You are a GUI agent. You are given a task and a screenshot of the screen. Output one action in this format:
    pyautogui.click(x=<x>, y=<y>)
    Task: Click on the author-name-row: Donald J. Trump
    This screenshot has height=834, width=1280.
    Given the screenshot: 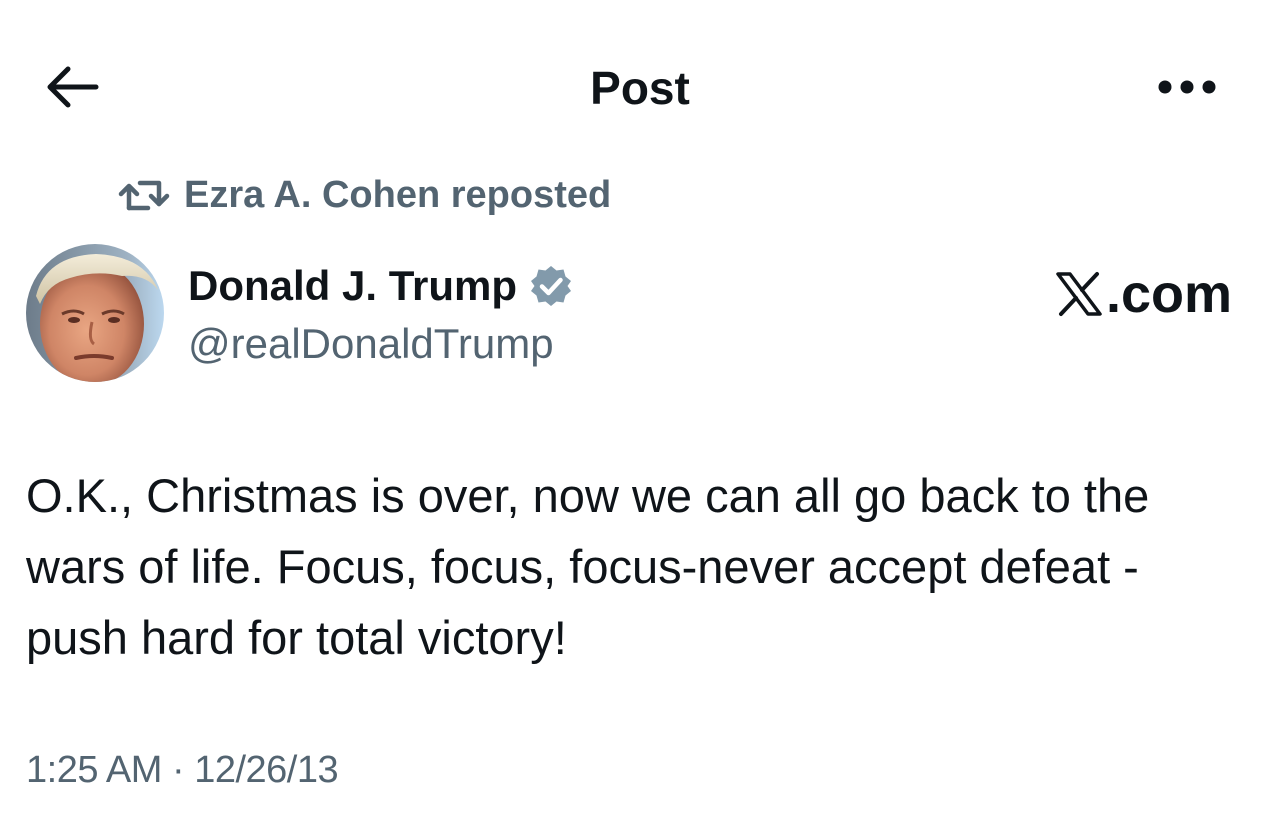 What is the action you would take?
    pyautogui.click(x=380, y=286)
    